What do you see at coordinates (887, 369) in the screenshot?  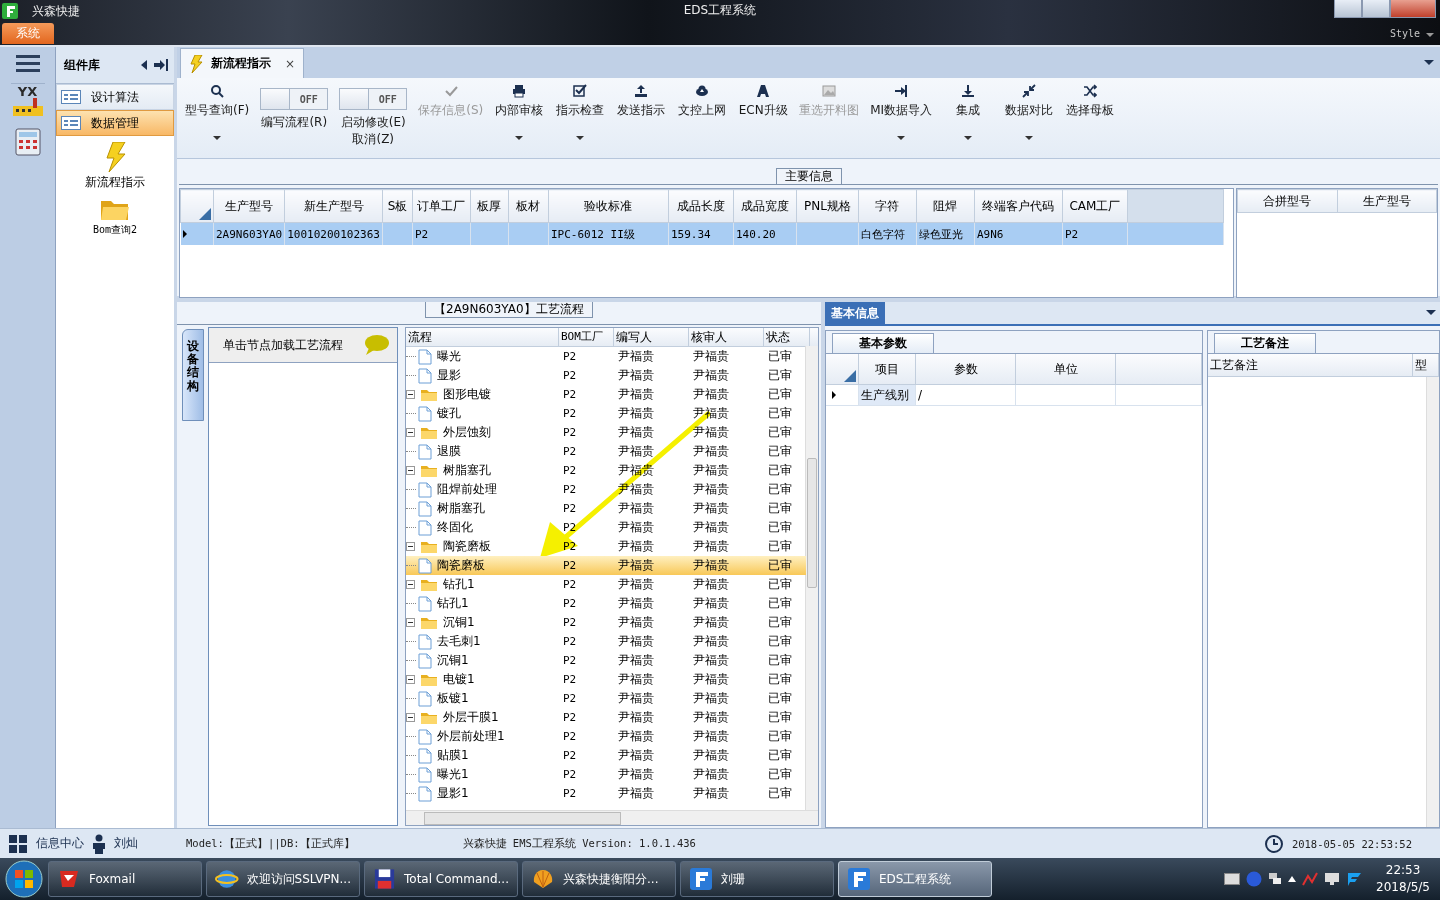 I see `column-header: 项目` at bounding box center [887, 369].